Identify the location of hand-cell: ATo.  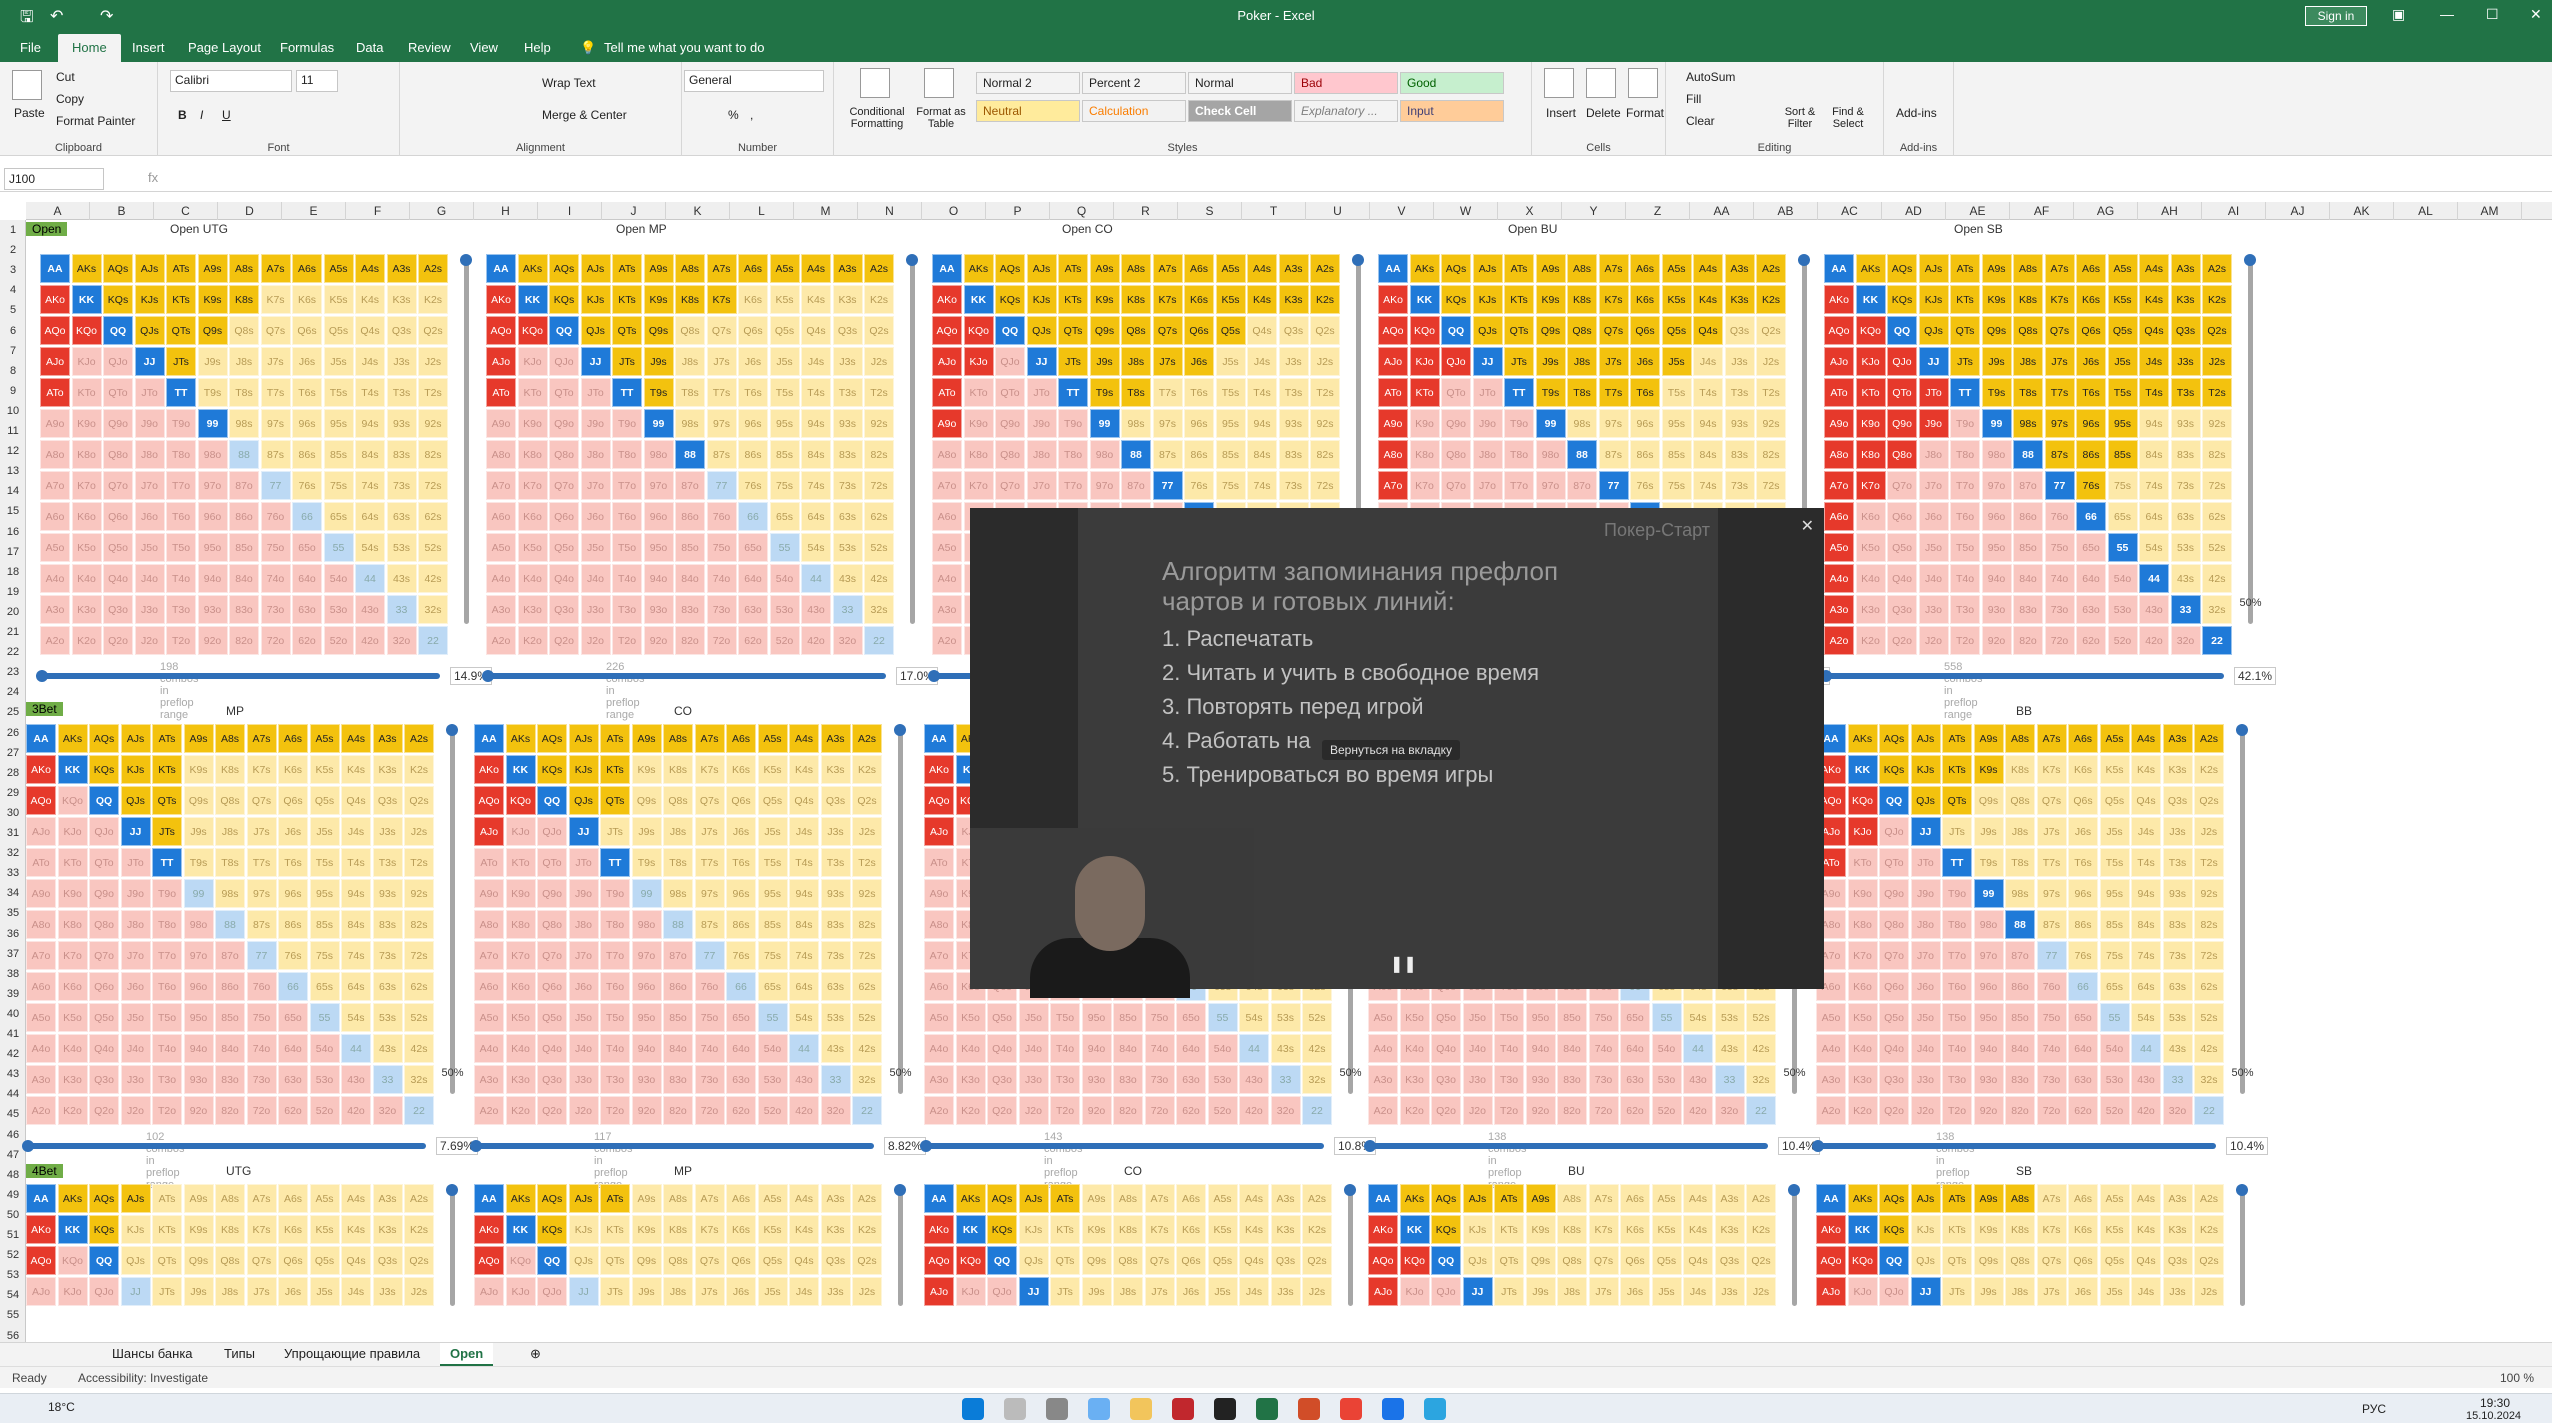
(939, 862).